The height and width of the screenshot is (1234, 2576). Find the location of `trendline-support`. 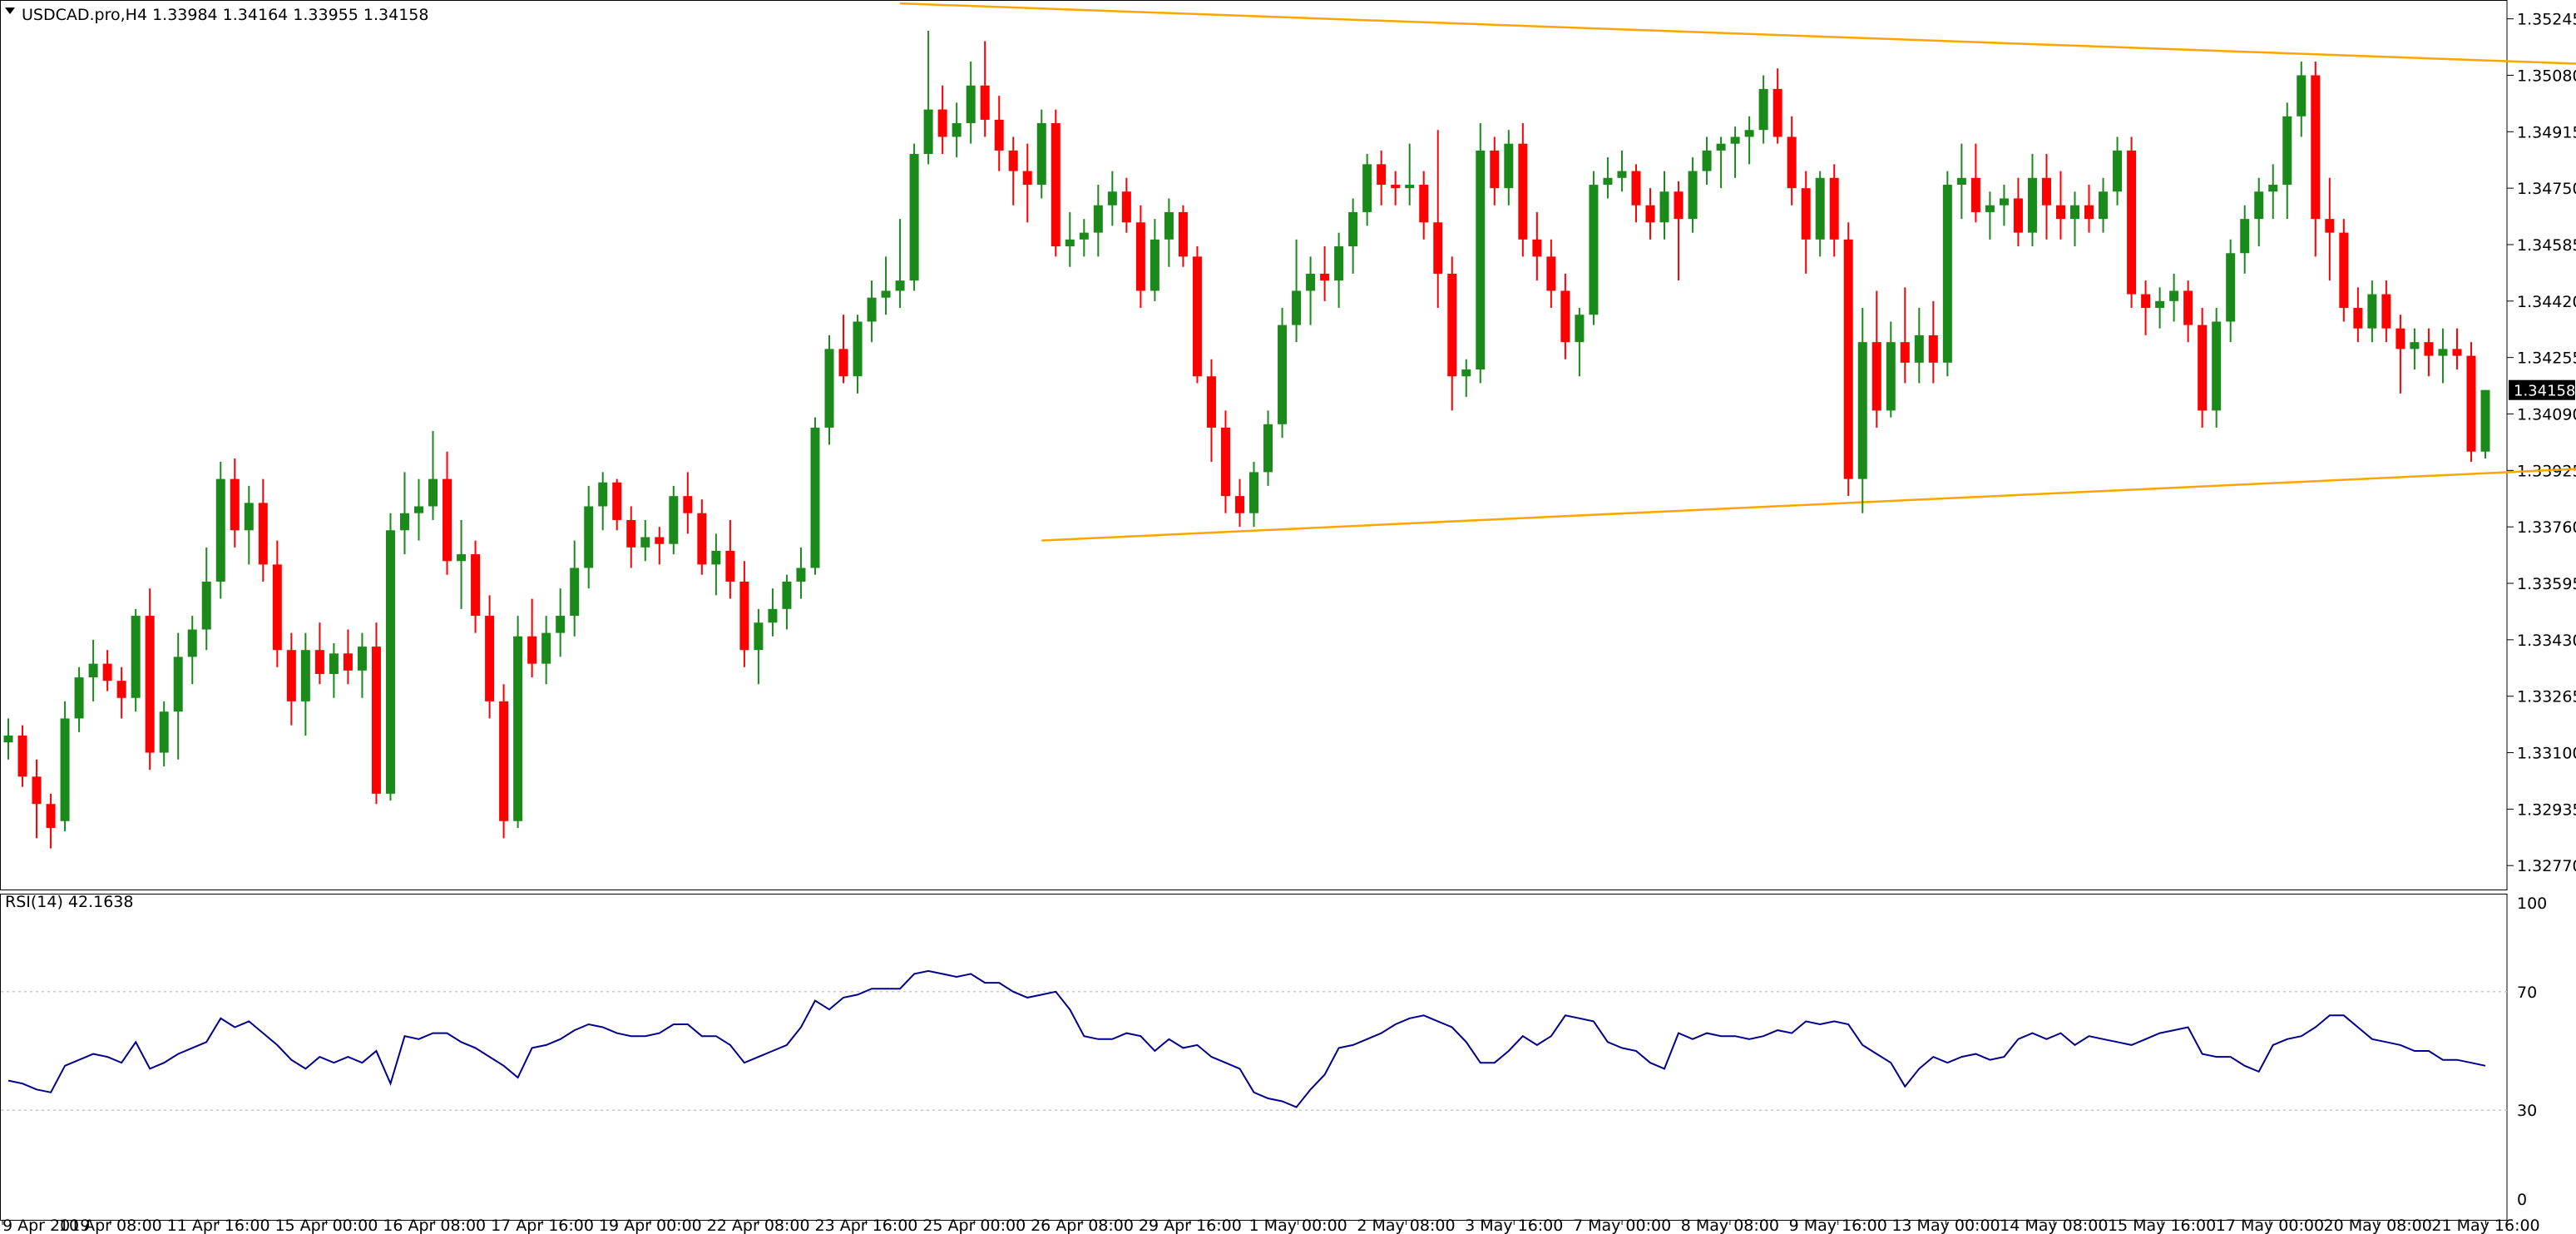

trendline-support is located at coordinates (1809, 503).